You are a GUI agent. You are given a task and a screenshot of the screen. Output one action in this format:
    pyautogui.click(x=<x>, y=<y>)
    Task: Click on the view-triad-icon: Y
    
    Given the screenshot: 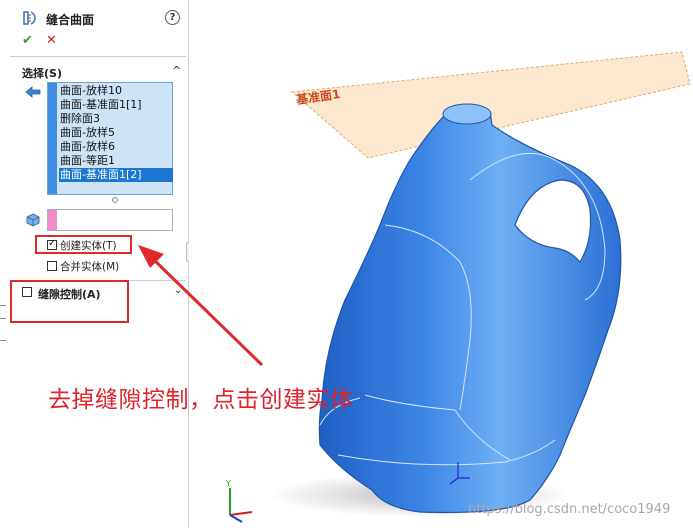 What is the action you would take?
    pyautogui.click(x=239, y=501)
    